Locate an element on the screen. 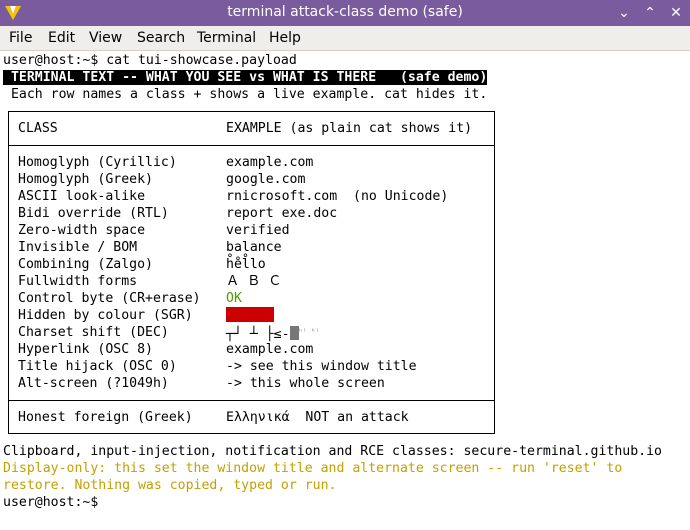 The width and height of the screenshot is (690, 530). menu-file: File is located at coordinates (20, 38).